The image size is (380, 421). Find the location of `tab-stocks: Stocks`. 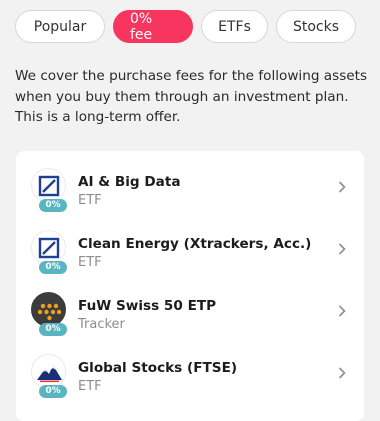

tab-stocks: Stocks is located at coordinates (316, 26).